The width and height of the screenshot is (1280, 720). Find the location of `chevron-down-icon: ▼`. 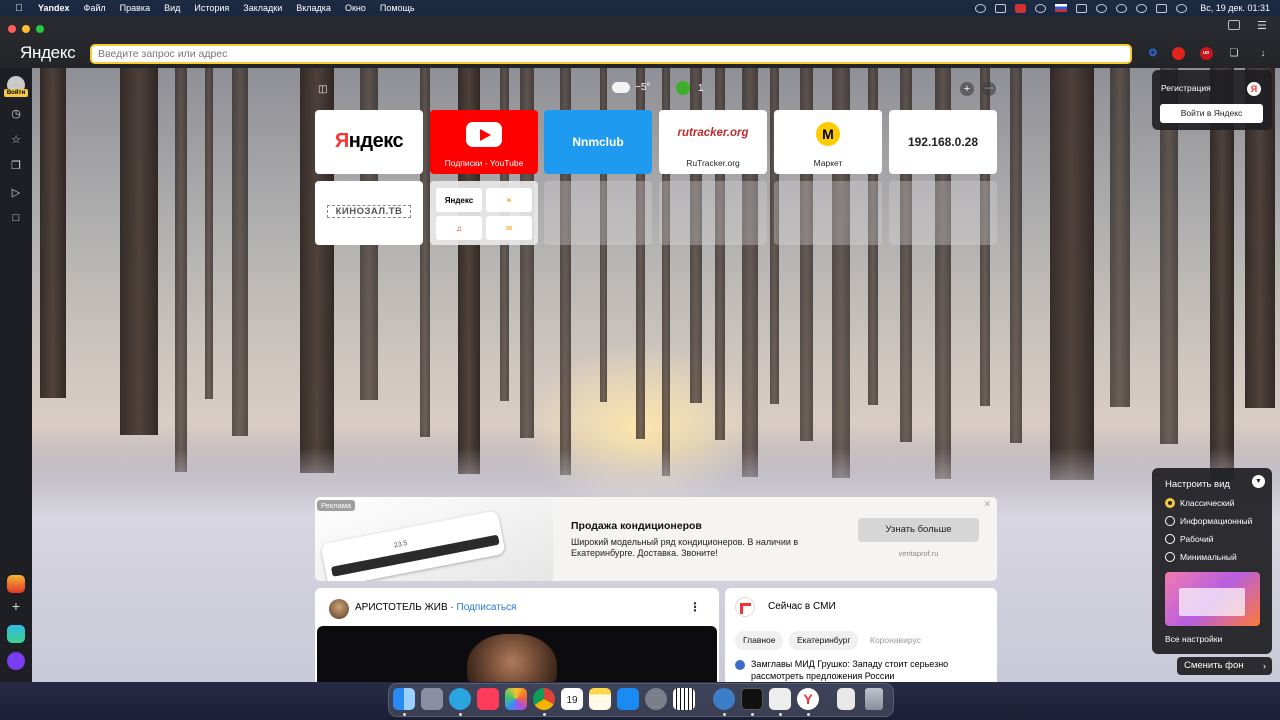

chevron-down-icon: ▼ is located at coordinates (1258, 481).